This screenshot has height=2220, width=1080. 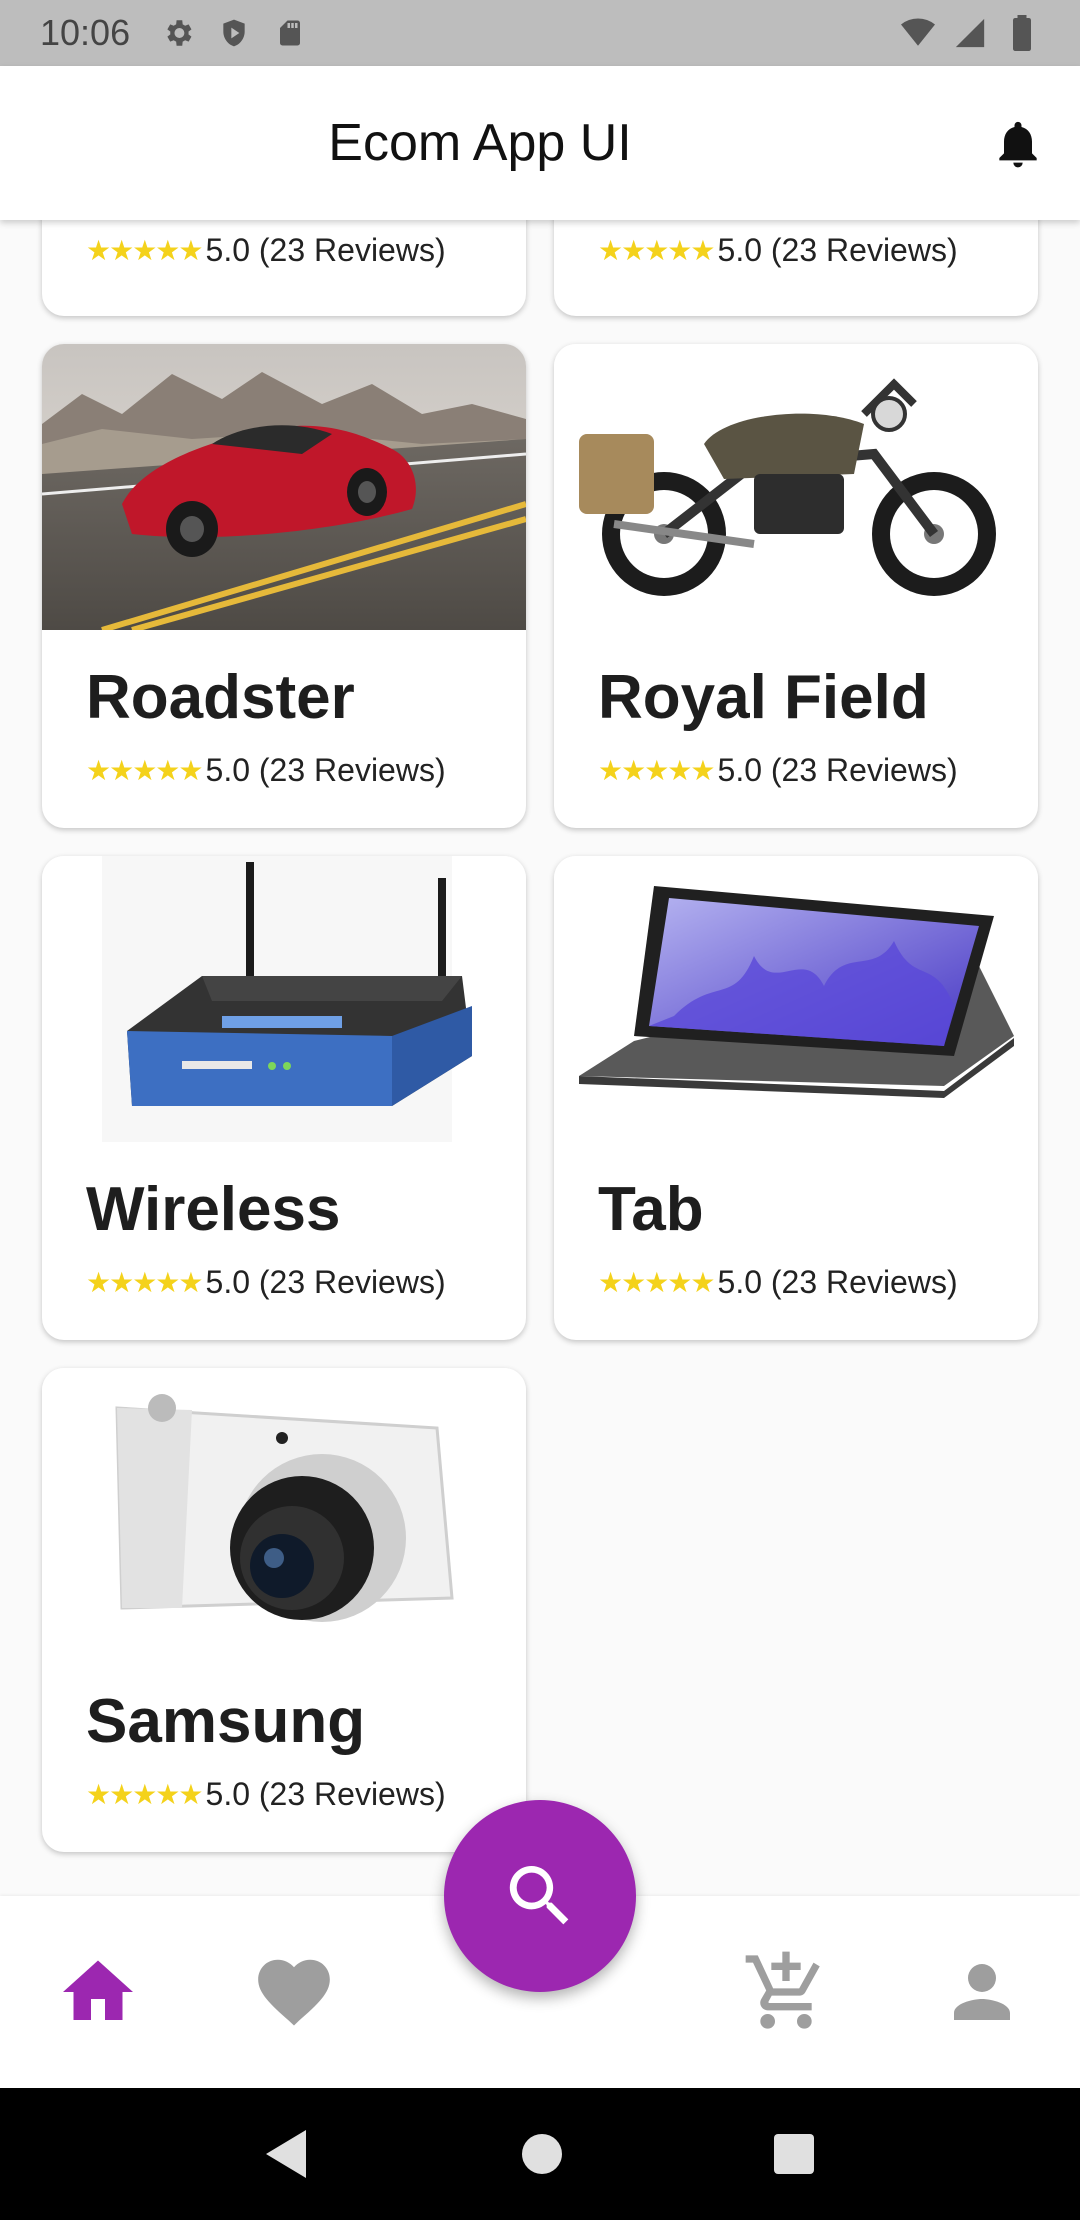 What do you see at coordinates (213, 1209) in the screenshot?
I see `product-name: Wireless` at bounding box center [213, 1209].